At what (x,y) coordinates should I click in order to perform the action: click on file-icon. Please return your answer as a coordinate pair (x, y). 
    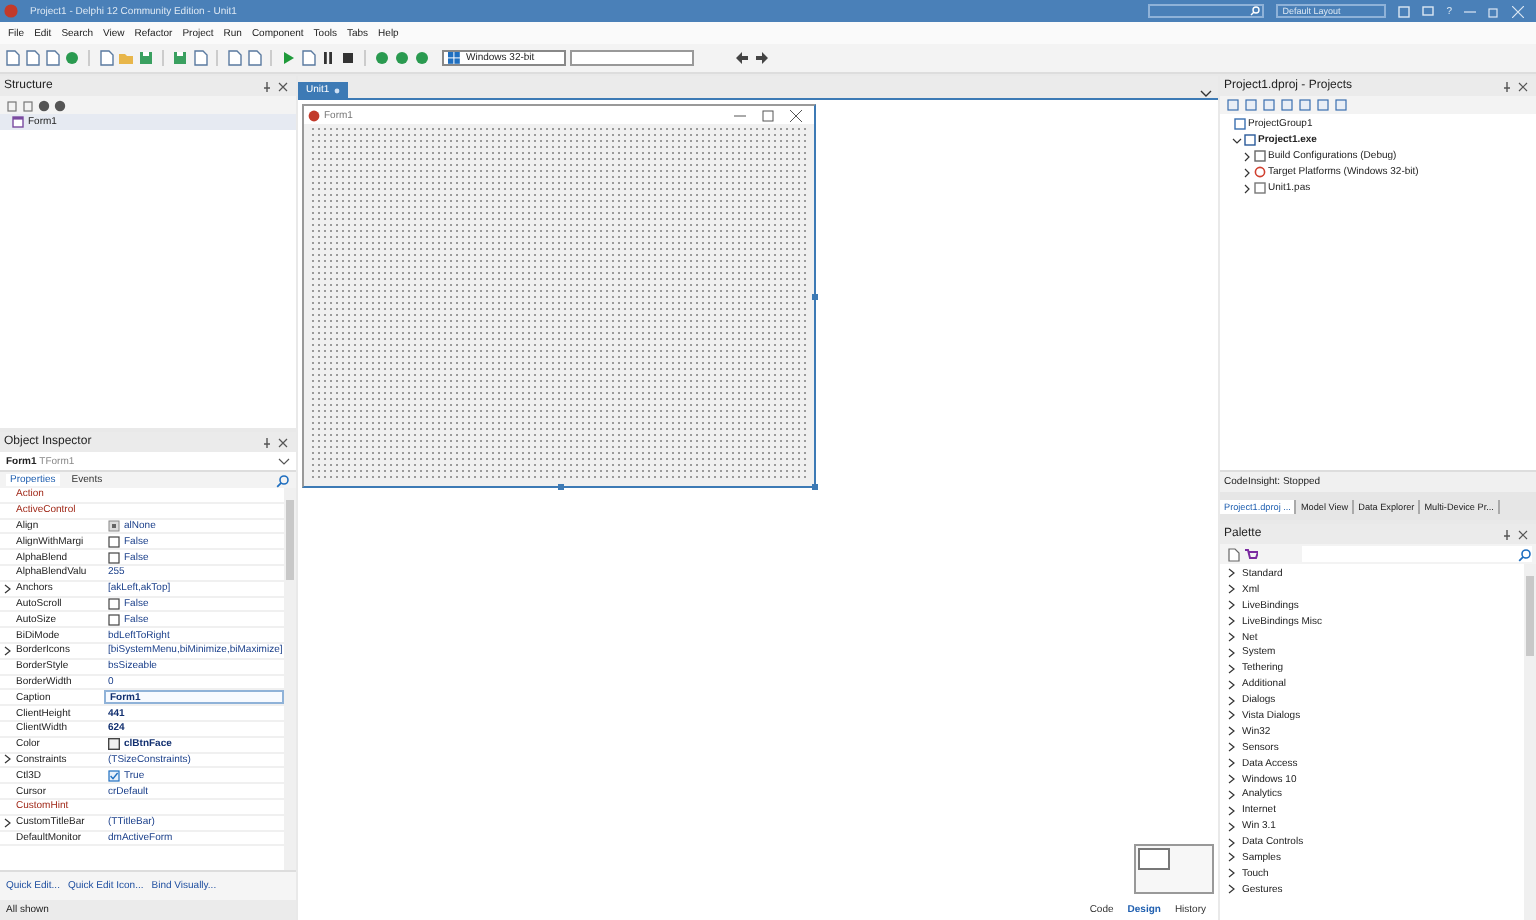
    Looking at the image, I should click on (1260, 188).